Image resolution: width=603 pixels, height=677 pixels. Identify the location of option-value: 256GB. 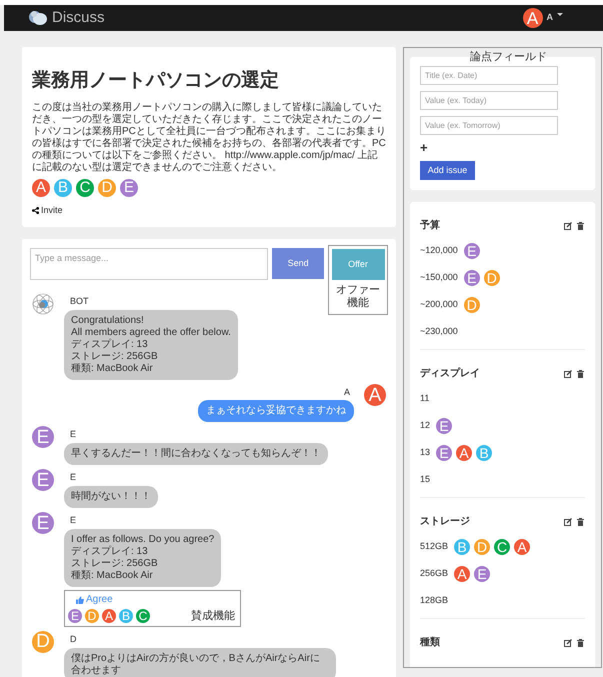
(434, 574).